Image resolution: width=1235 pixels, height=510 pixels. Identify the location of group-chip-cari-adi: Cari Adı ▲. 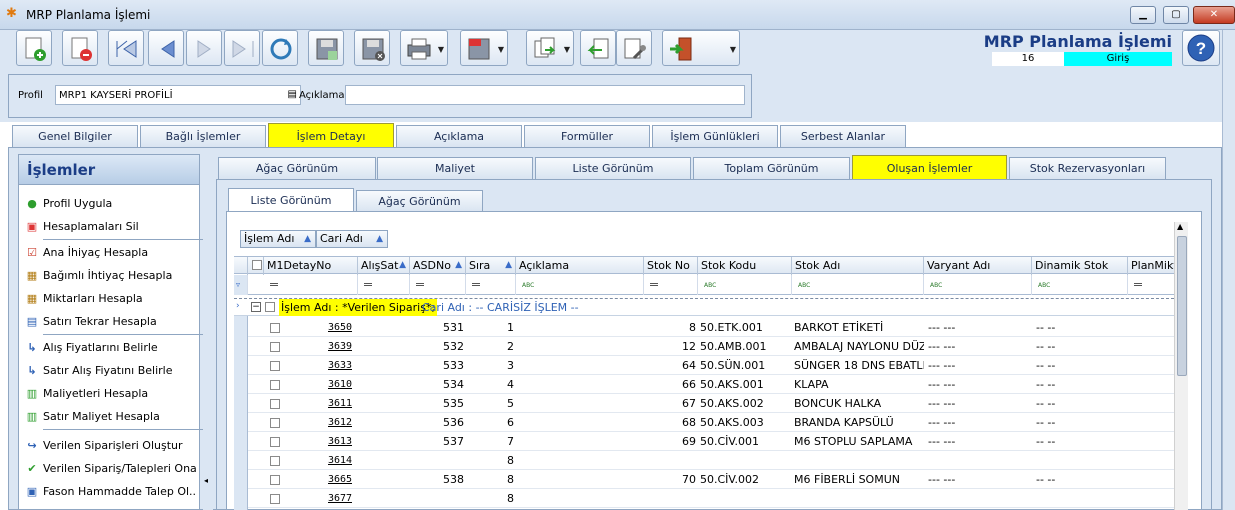
(352, 239).